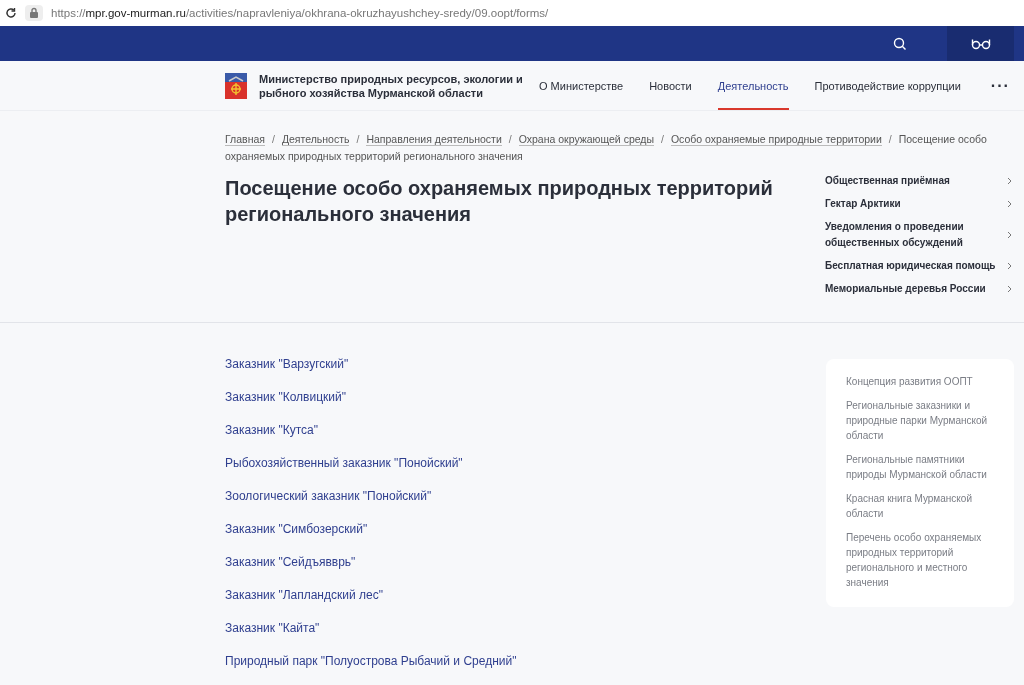 The height and width of the screenshot is (685, 1024). What do you see at coordinates (918, 289) in the screenshot?
I see `quick-link: Мемориальные деревья России` at bounding box center [918, 289].